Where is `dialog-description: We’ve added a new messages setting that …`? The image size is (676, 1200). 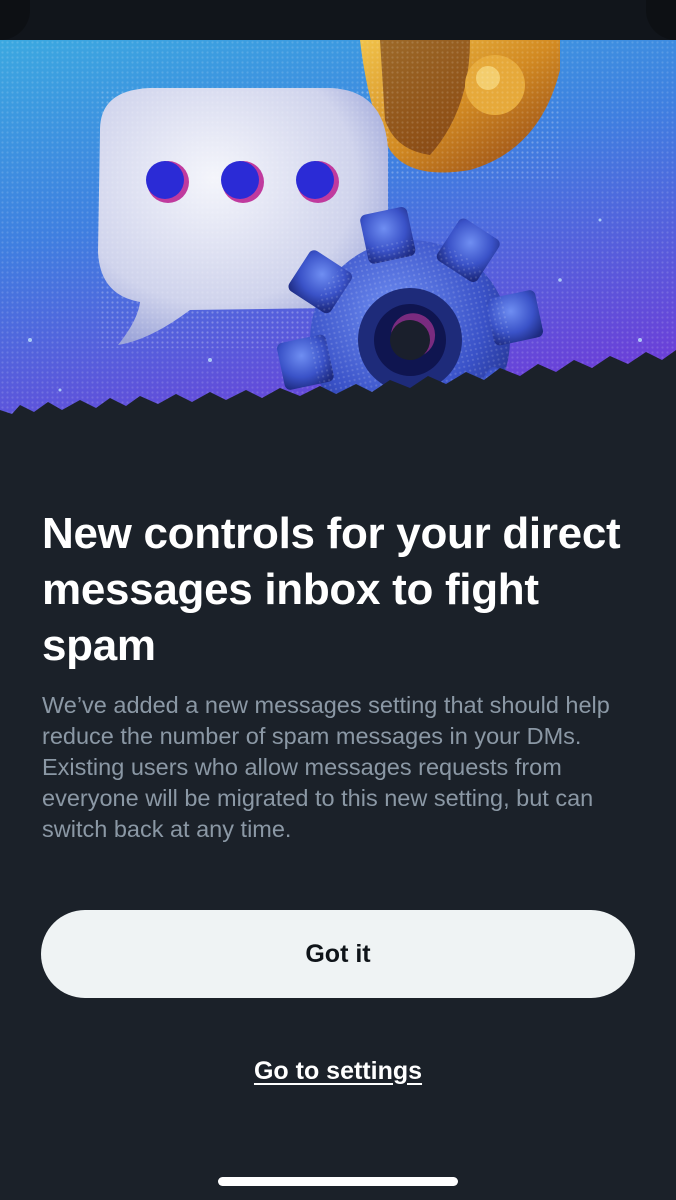
dialog-description: We’ve added a new messages setting that … is located at coordinates (326, 767).